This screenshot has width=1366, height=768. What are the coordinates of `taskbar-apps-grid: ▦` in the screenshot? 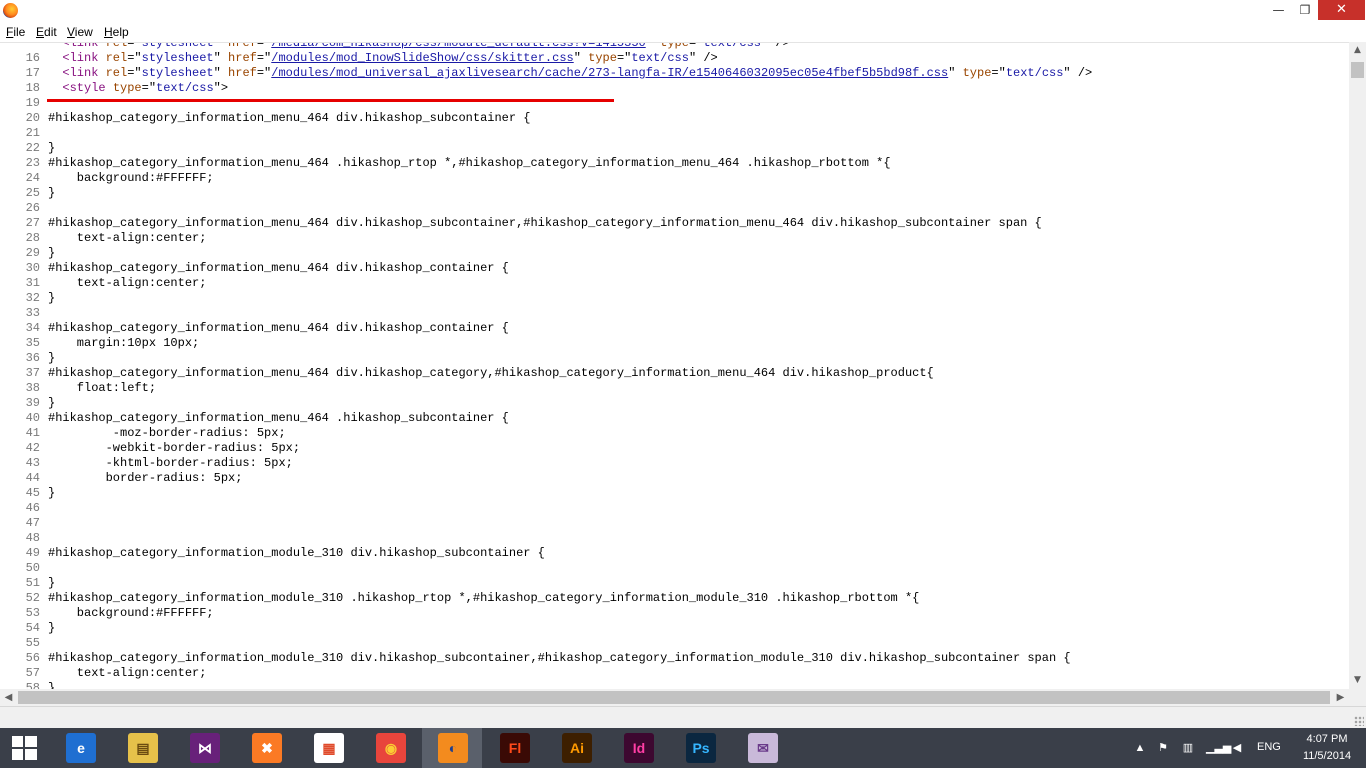 It's located at (328, 748).